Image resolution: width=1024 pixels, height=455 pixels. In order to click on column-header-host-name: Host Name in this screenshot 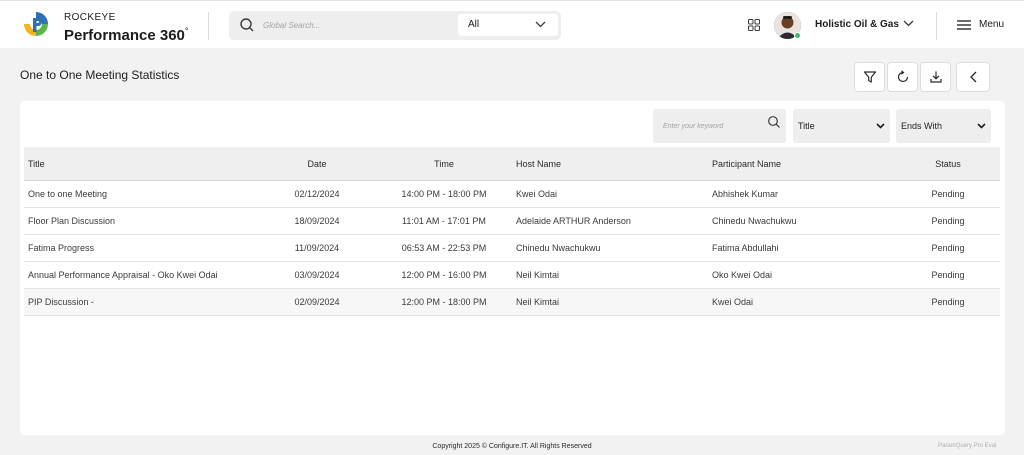, I will do `click(608, 163)`.